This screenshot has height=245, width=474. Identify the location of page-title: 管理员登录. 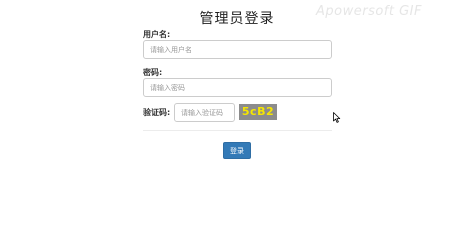
(237, 19).